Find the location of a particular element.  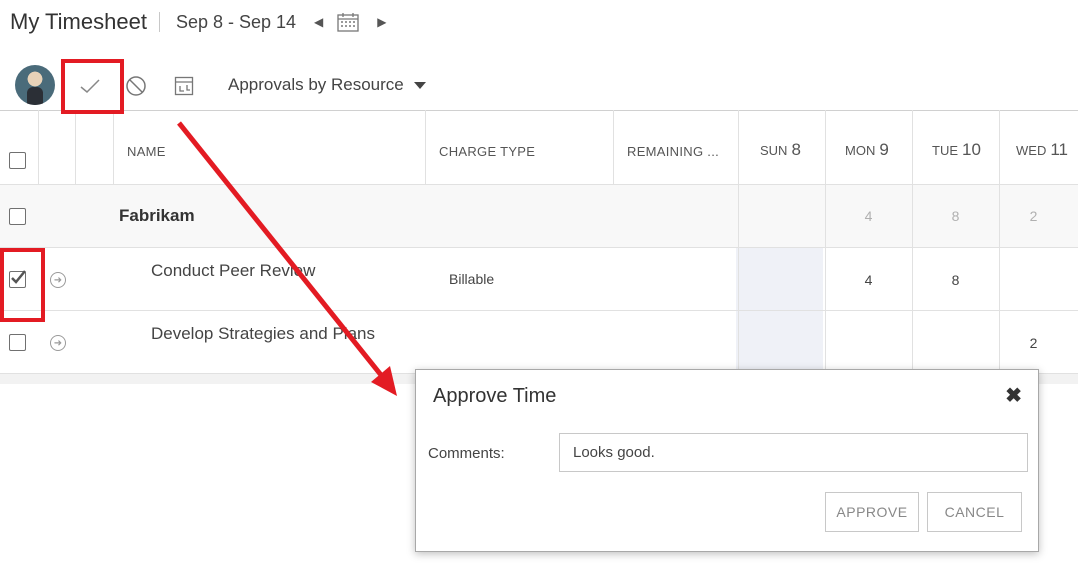

approve-button: APPROVE is located at coordinates (872, 512).